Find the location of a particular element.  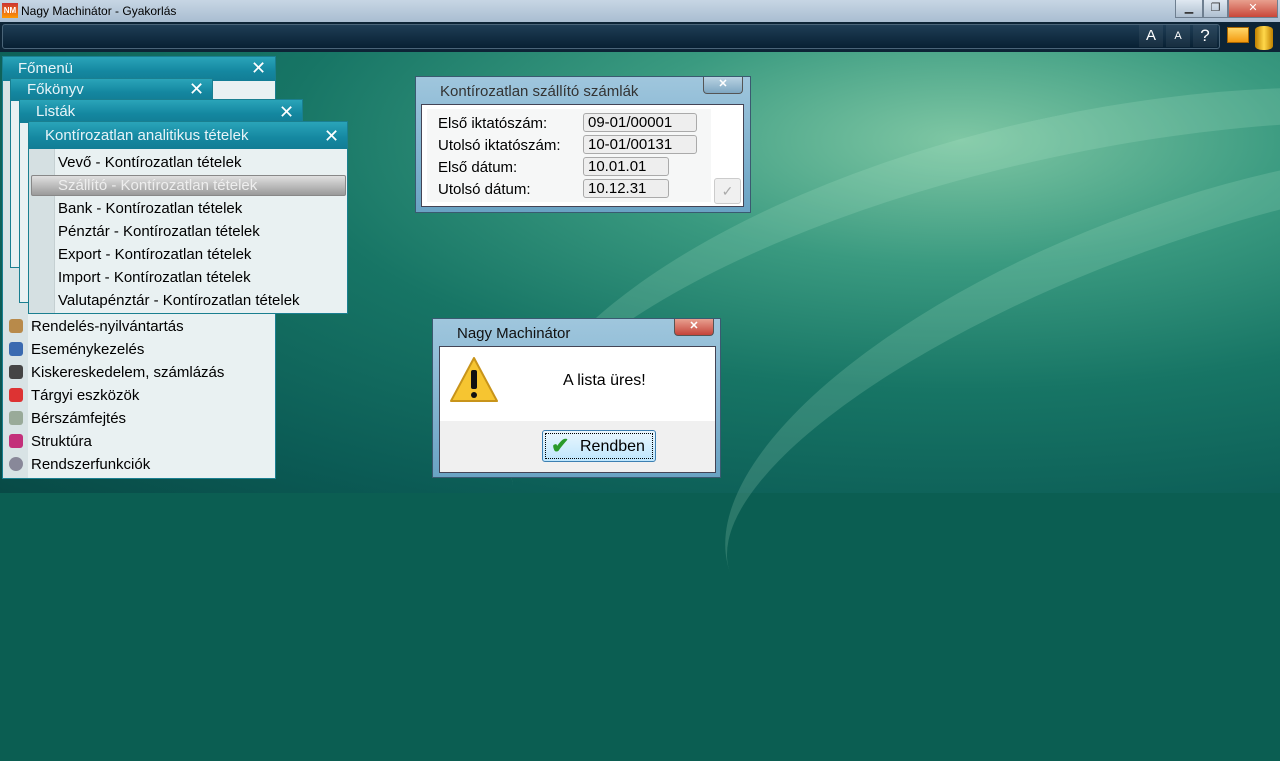

minimize-button: ▁ is located at coordinates (1189, 9).